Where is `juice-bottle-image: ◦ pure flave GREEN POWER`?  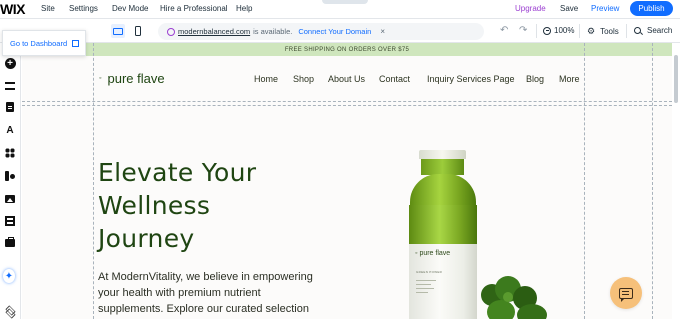
juice-bottle-image: ◦ pure flave GREEN POWER is located at coordinates (443, 234).